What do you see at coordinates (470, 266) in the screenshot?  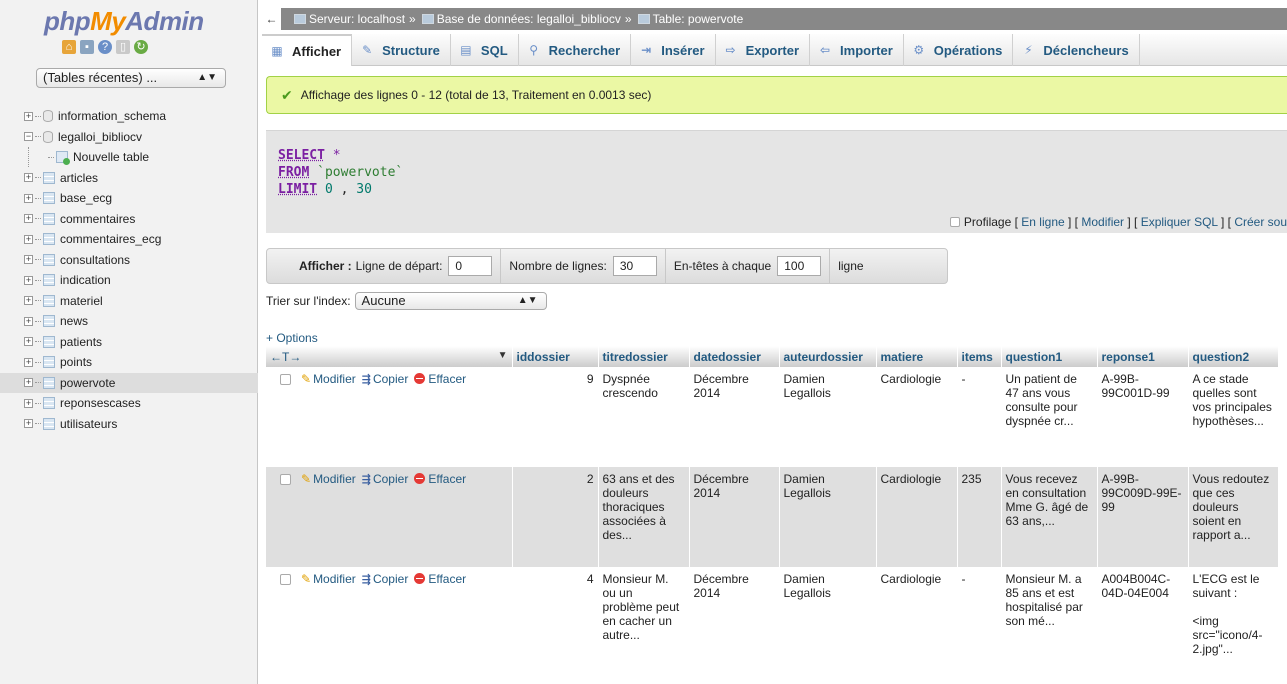 I see `start-row-input: 0` at bounding box center [470, 266].